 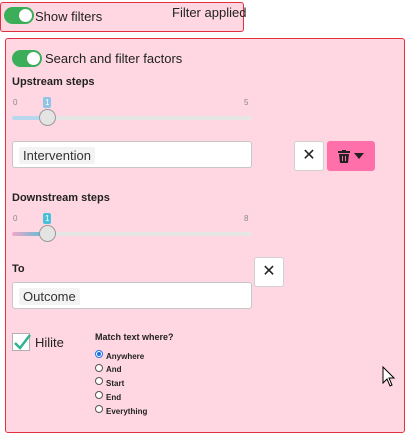 I want to click on hilite-label: Hilite, so click(x=49, y=342).